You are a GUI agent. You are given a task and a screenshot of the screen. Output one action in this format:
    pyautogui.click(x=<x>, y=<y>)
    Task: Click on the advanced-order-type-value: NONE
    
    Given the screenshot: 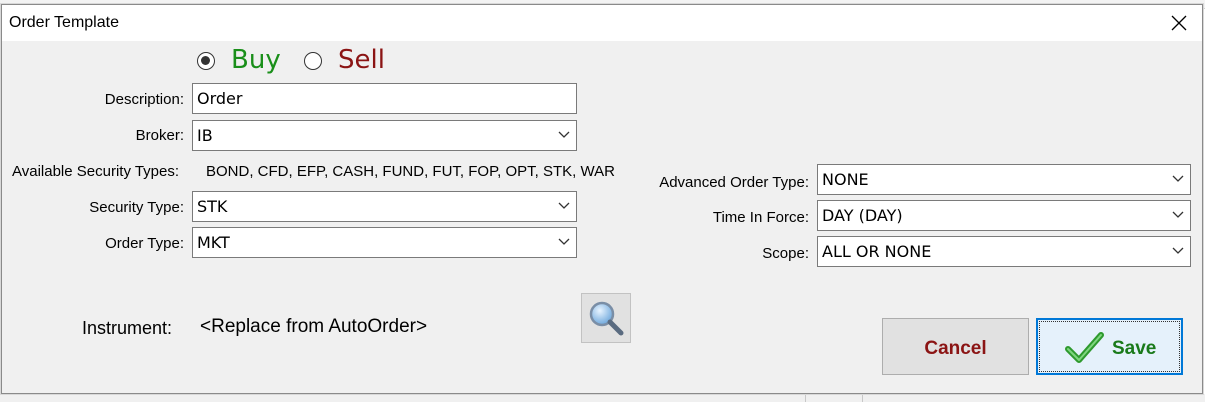 What is the action you would take?
    pyautogui.click(x=845, y=179)
    